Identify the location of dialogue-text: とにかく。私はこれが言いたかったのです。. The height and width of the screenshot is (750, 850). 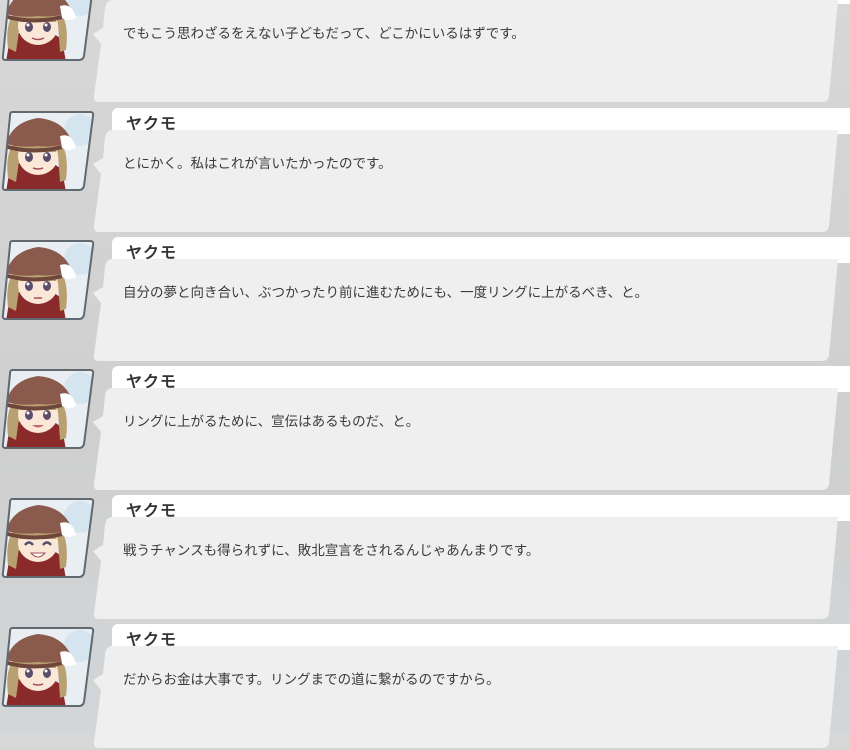
(257, 164).